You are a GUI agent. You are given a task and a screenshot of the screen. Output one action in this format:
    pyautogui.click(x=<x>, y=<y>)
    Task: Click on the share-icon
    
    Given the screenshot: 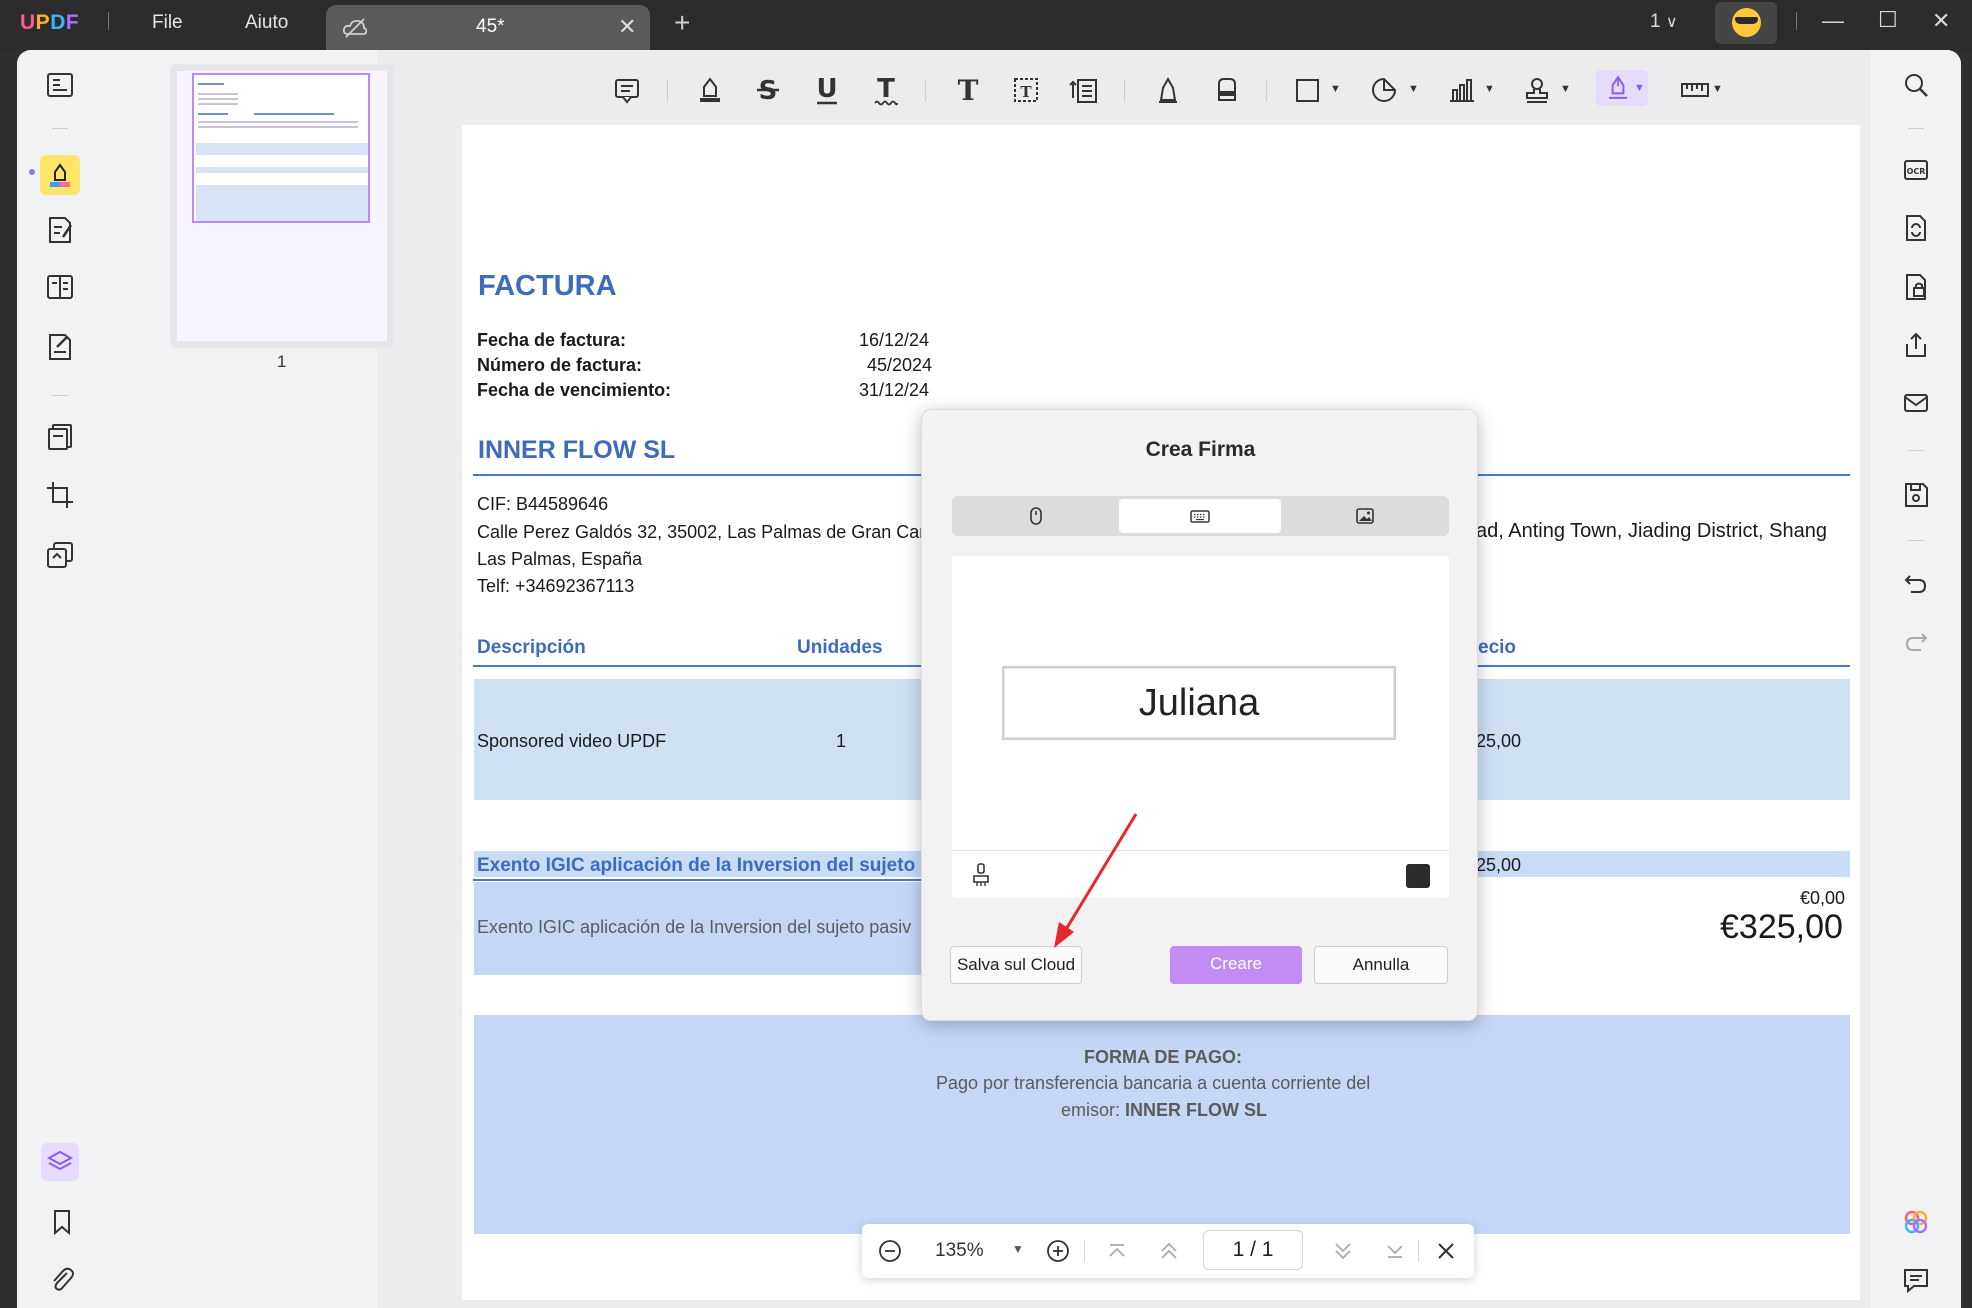 What is the action you would take?
    pyautogui.click(x=1916, y=345)
    